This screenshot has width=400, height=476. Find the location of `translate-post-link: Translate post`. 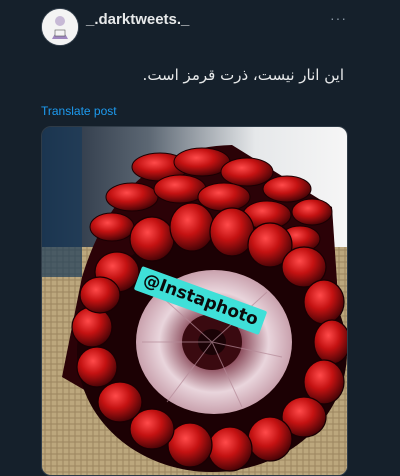

translate-post-link: Translate post is located at coordinates (79, 111).